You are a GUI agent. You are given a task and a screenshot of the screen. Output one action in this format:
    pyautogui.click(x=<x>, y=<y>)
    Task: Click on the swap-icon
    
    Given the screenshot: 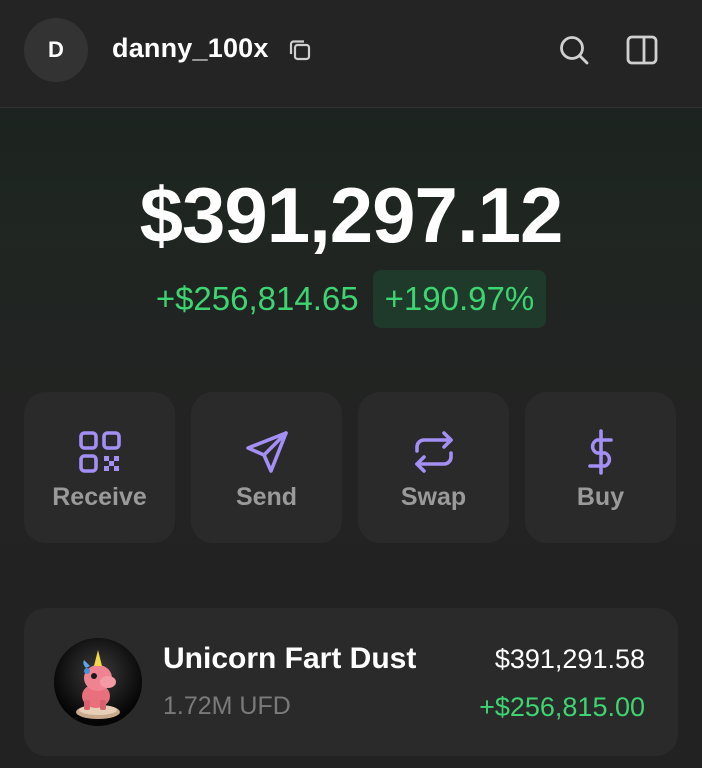 What is the action you would take?
    pyautogui.click(x=433, y=452)
    